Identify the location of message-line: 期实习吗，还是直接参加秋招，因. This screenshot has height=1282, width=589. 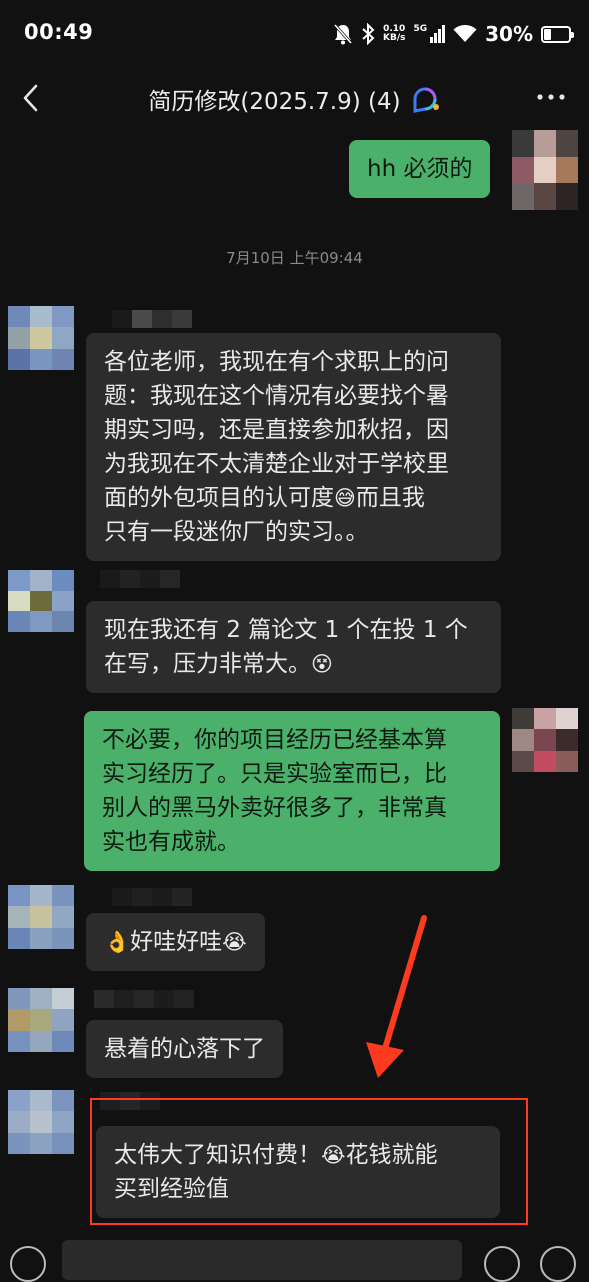
(276, 430).